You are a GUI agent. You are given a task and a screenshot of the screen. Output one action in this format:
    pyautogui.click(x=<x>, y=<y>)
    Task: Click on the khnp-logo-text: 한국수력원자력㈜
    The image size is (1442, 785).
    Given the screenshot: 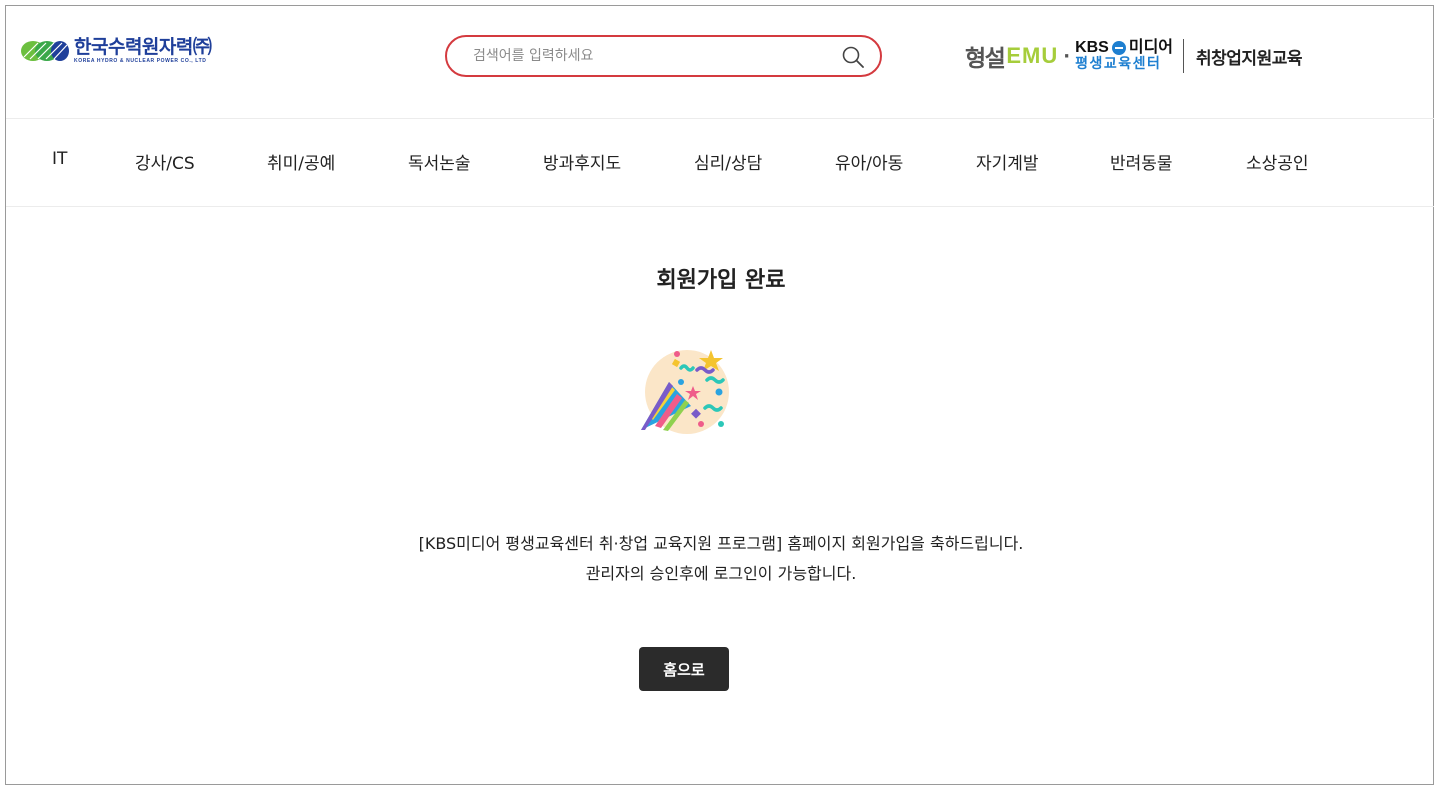 What is the action you would take?
    pyautogui.click(x=143, y=47)
    